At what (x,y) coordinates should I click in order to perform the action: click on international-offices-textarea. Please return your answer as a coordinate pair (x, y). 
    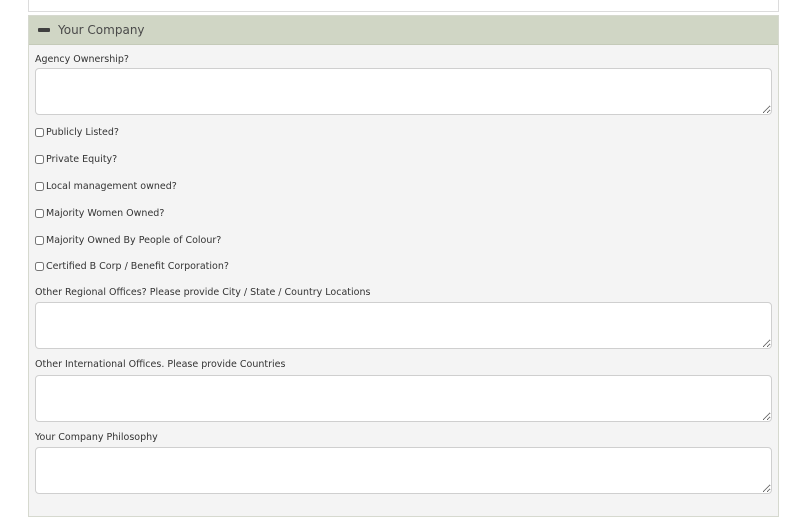
    Looking at the image, I should click on (403, 398).